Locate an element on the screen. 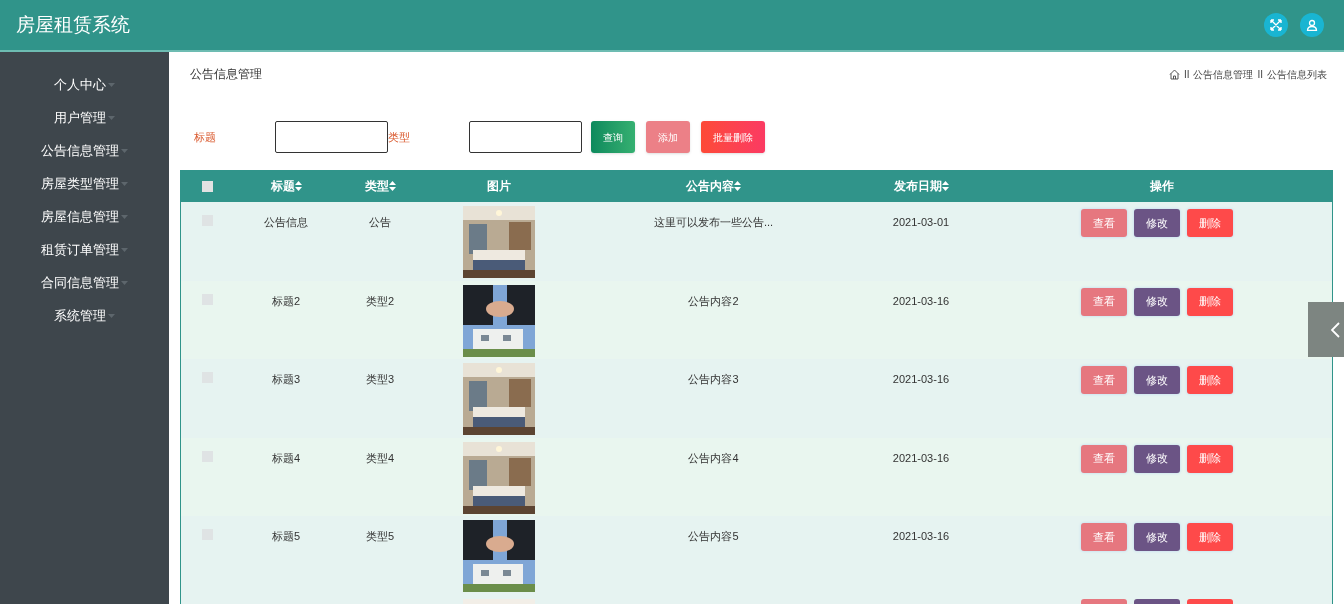  column-header: 类型 is located at coordinates (380, 186).